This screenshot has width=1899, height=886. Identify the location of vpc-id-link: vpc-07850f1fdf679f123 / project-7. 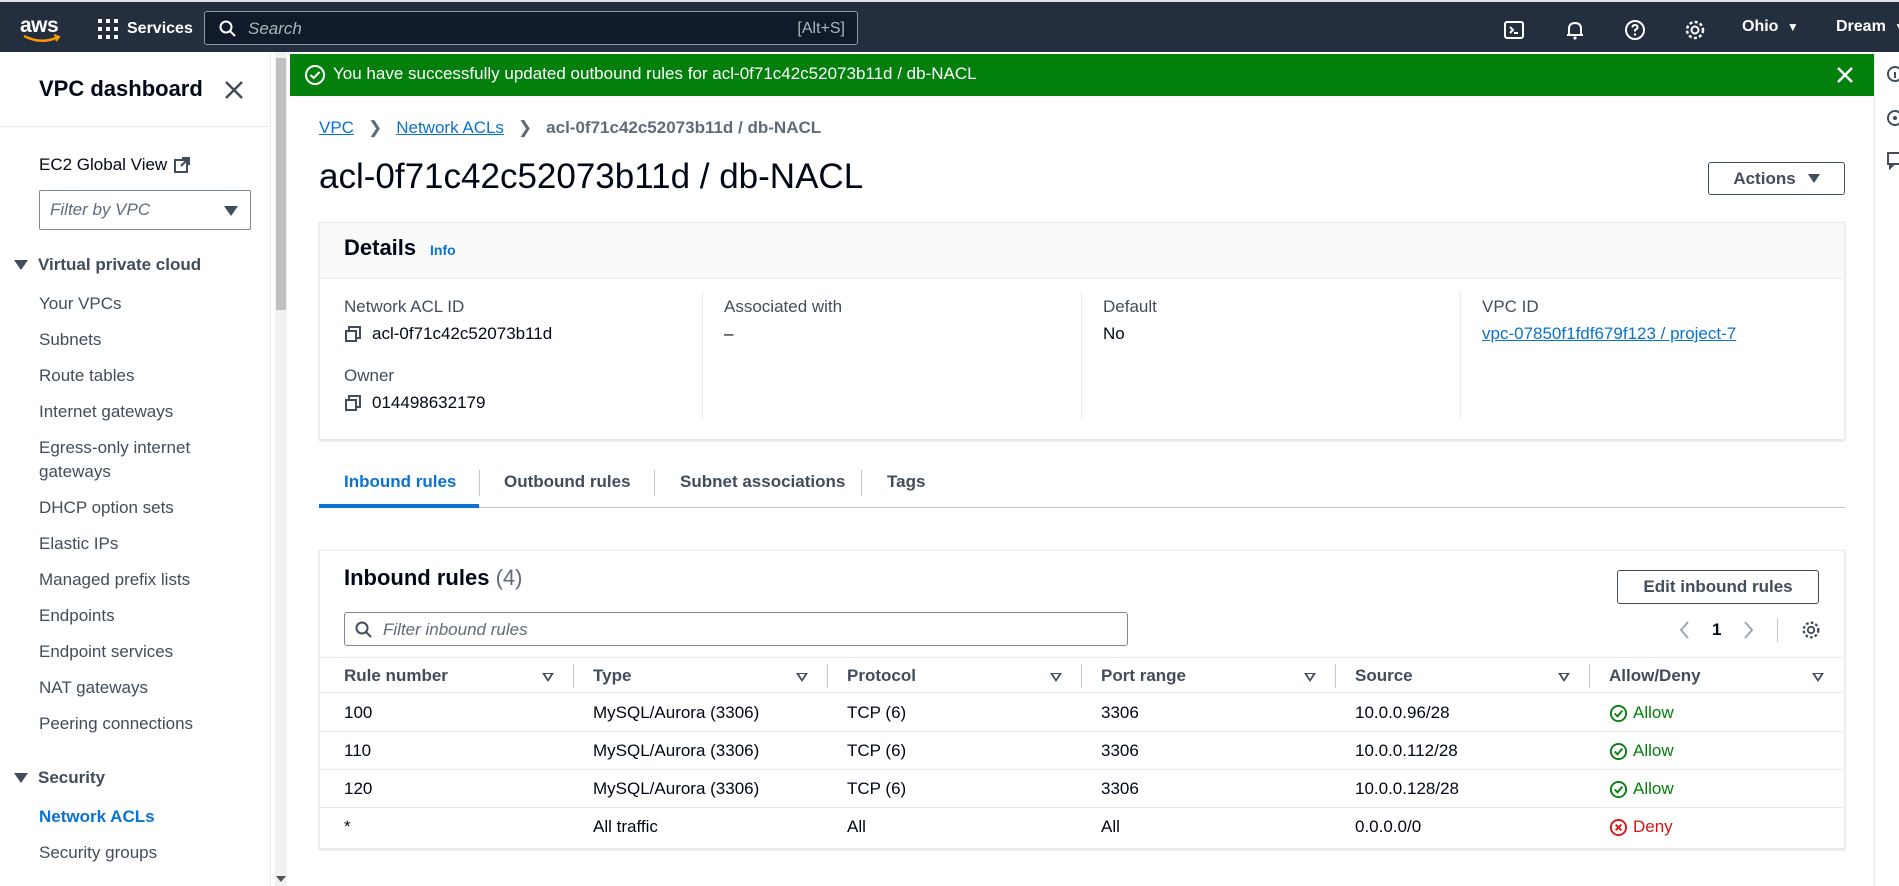
(1609, 334).